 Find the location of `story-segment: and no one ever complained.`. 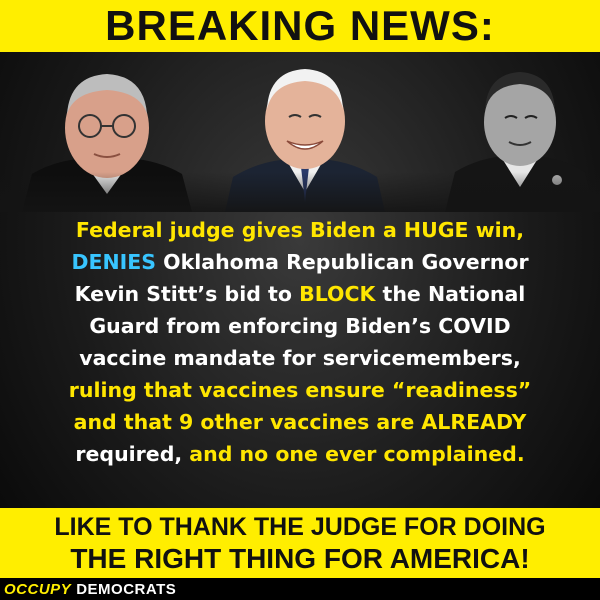

story-segment: and no one ever complained. is located at coordinates (357, 454).